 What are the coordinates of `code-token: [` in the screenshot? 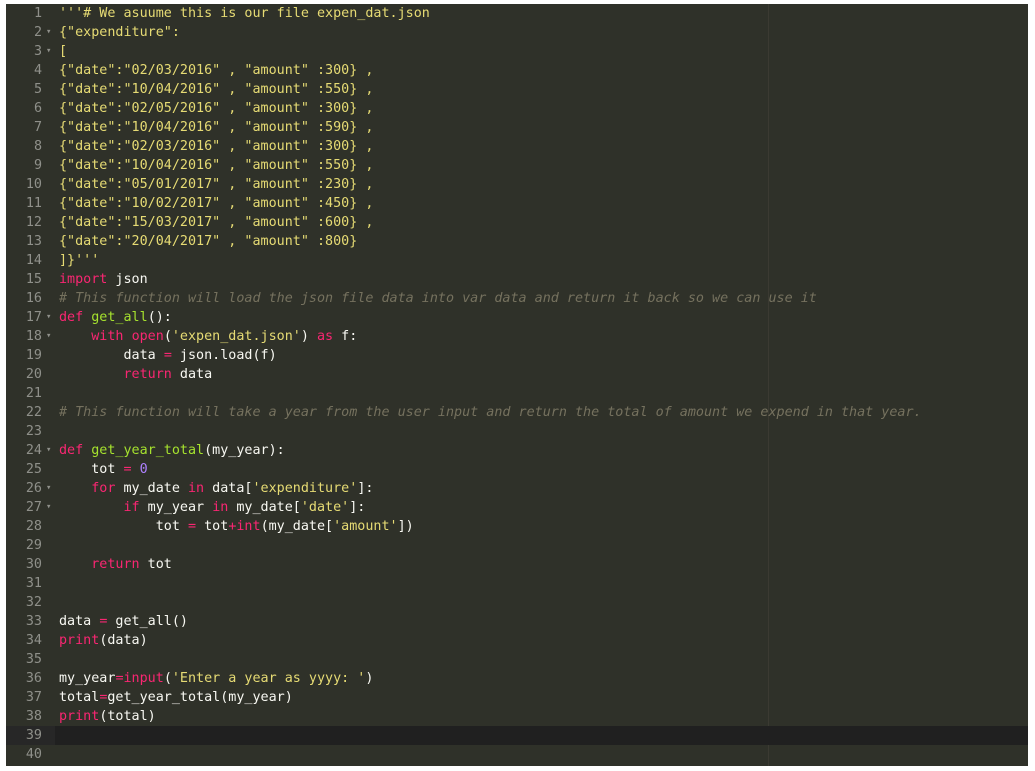 It's located at (63, 51).